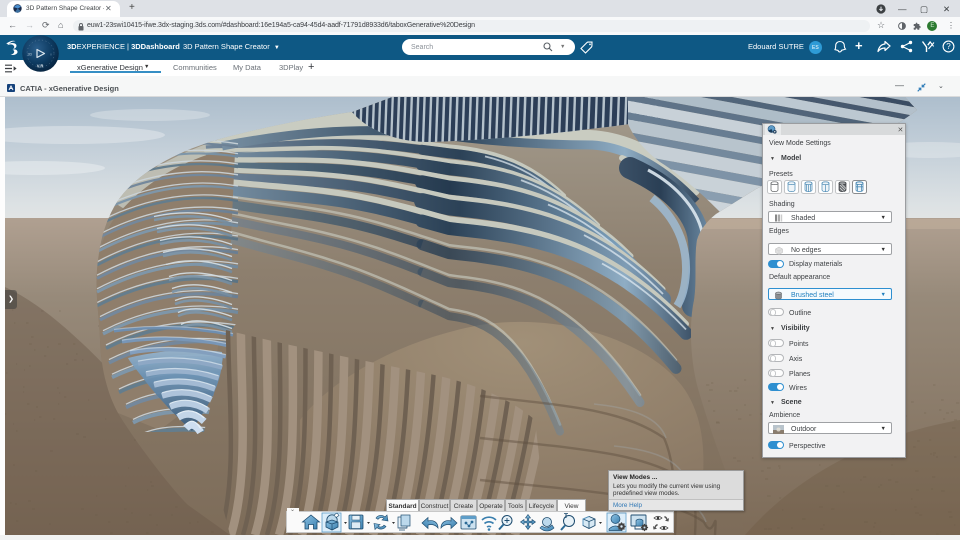  Describe the element at coordinates (40, 66) in the screenshot. I see `svg-text: V.R` at that location.